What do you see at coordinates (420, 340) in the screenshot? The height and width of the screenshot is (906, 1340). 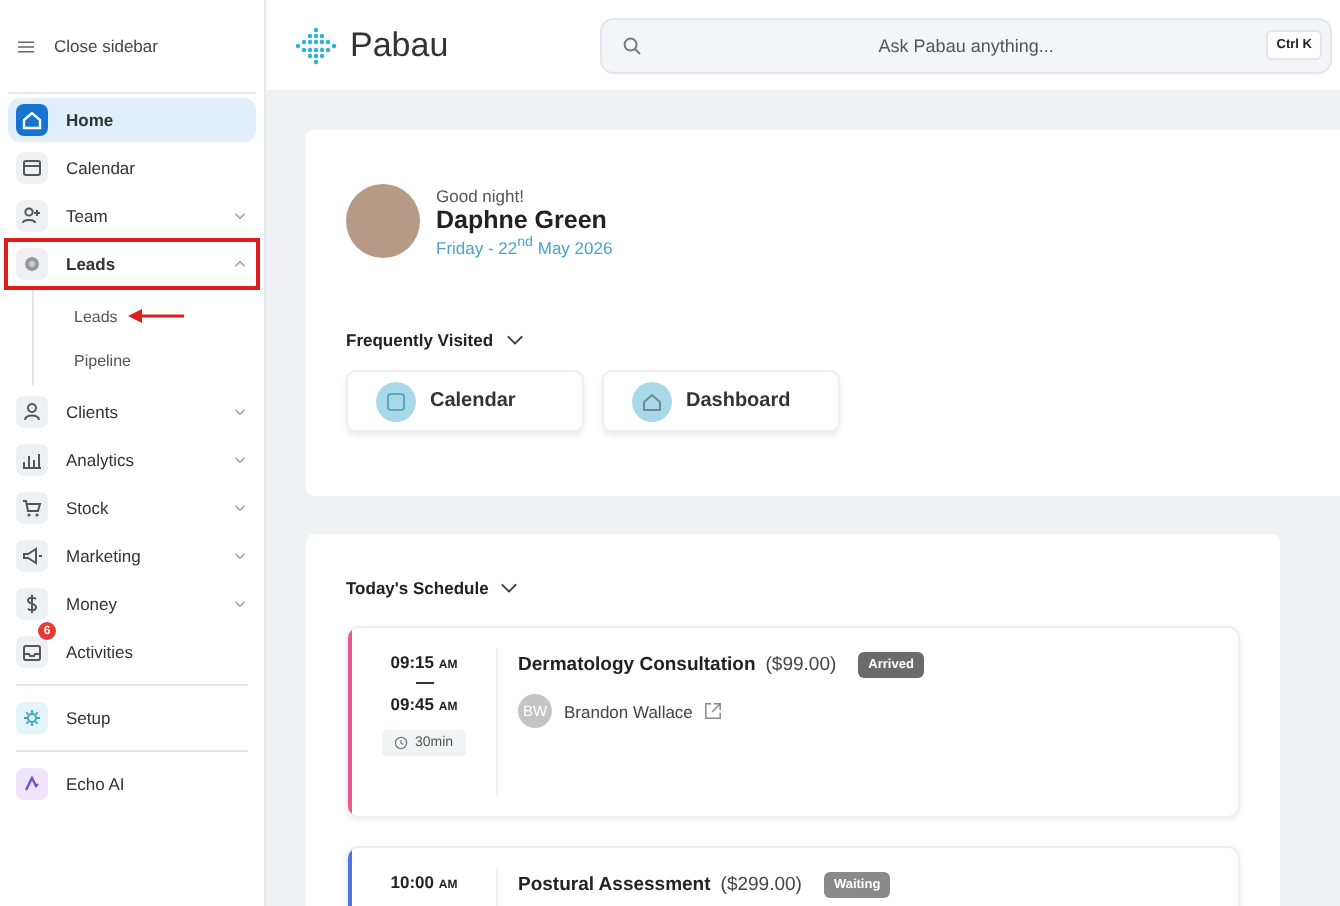 I see `section-title: Frequently Visited` at bounding box center [420, 340].